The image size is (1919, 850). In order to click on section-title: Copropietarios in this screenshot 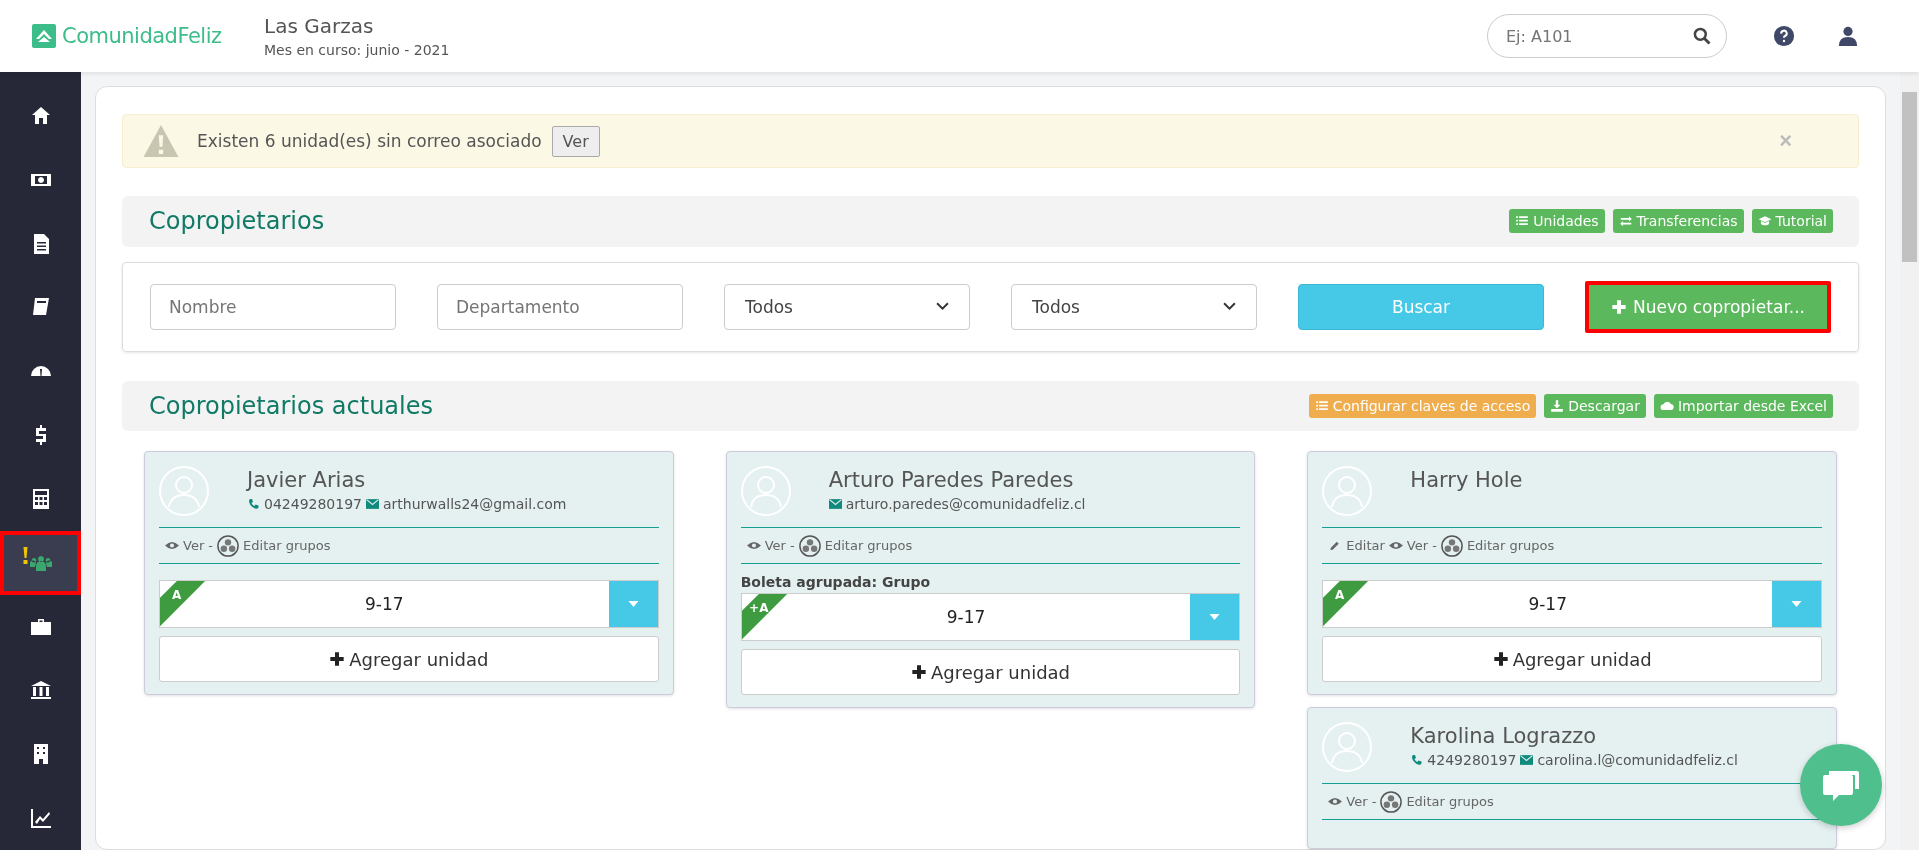, I will do `click(237, 221)`.